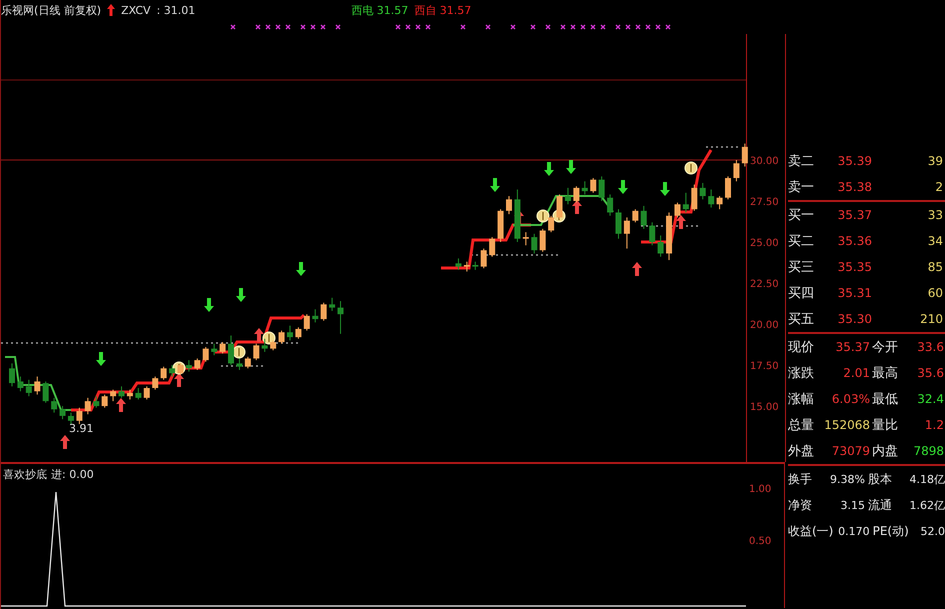 The width and height of the screenshot is (945, 609). Describe the element at coordinates (885, 347) in the screenshot. I see `quote-label: 今开` at that location.